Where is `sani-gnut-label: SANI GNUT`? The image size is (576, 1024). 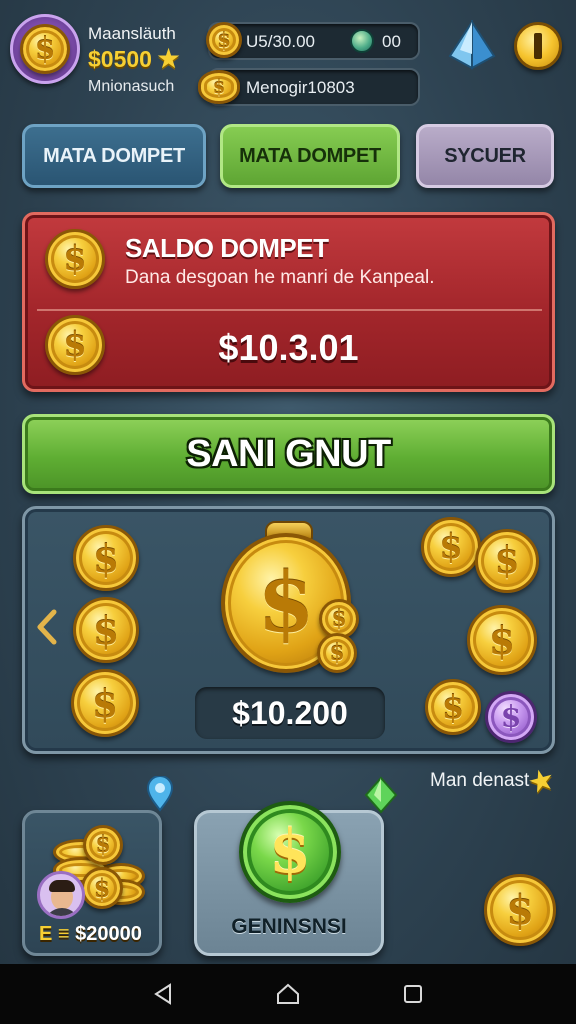
sani-gnut-label: SANI GNUT is located at coordinates (288, 453).